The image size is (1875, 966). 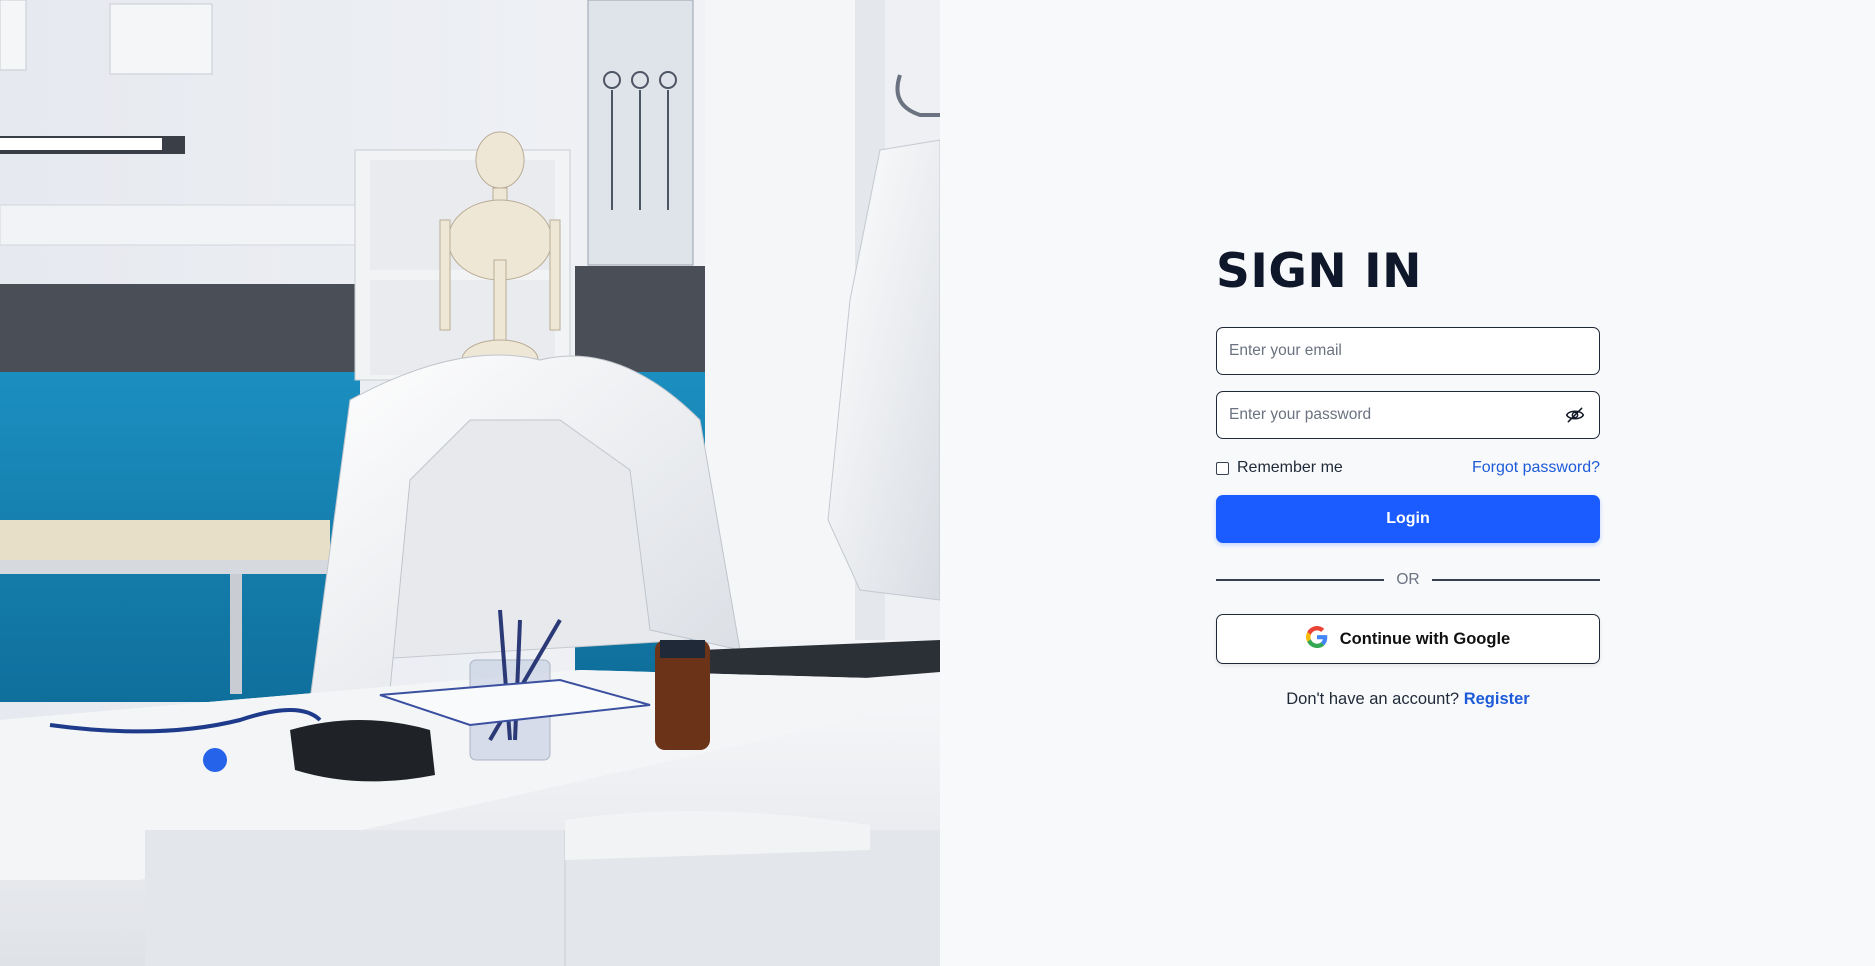 I want to click on email-input, so click(x=1408, y=351).